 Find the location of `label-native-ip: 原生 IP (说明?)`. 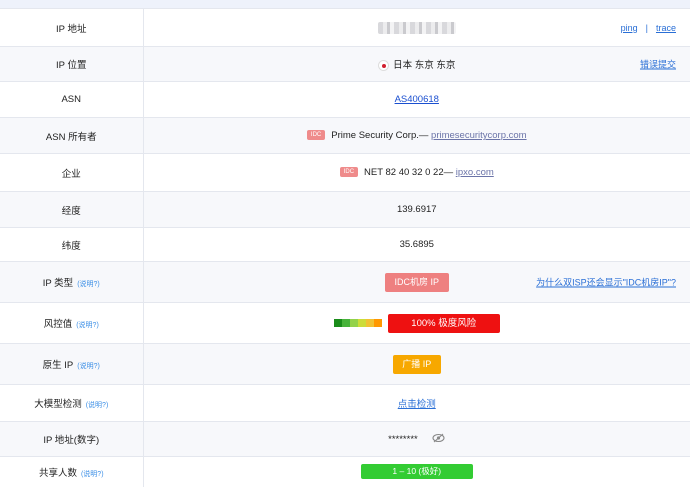

label-native-ip: 原生 IP (说明?) is located at coordinates (72, 364).